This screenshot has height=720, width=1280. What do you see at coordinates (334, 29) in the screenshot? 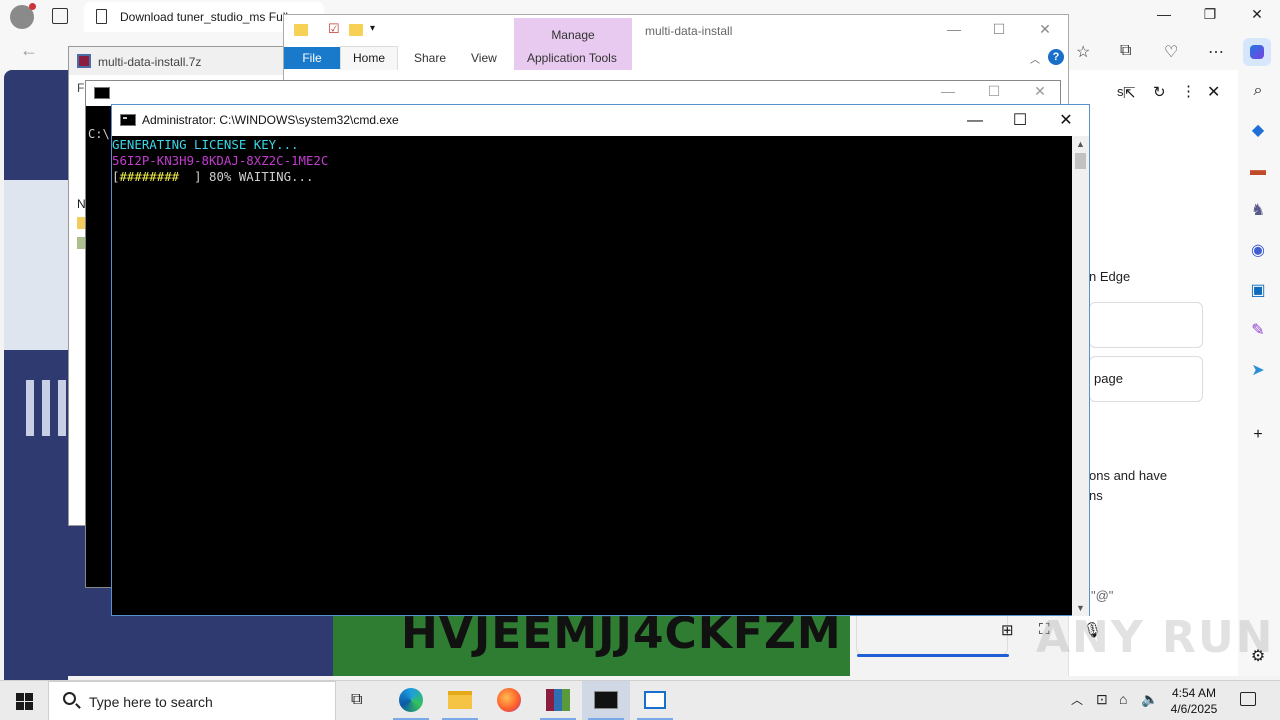
I see `properties-check-icon: ☑` at bounding box center [334, 29].